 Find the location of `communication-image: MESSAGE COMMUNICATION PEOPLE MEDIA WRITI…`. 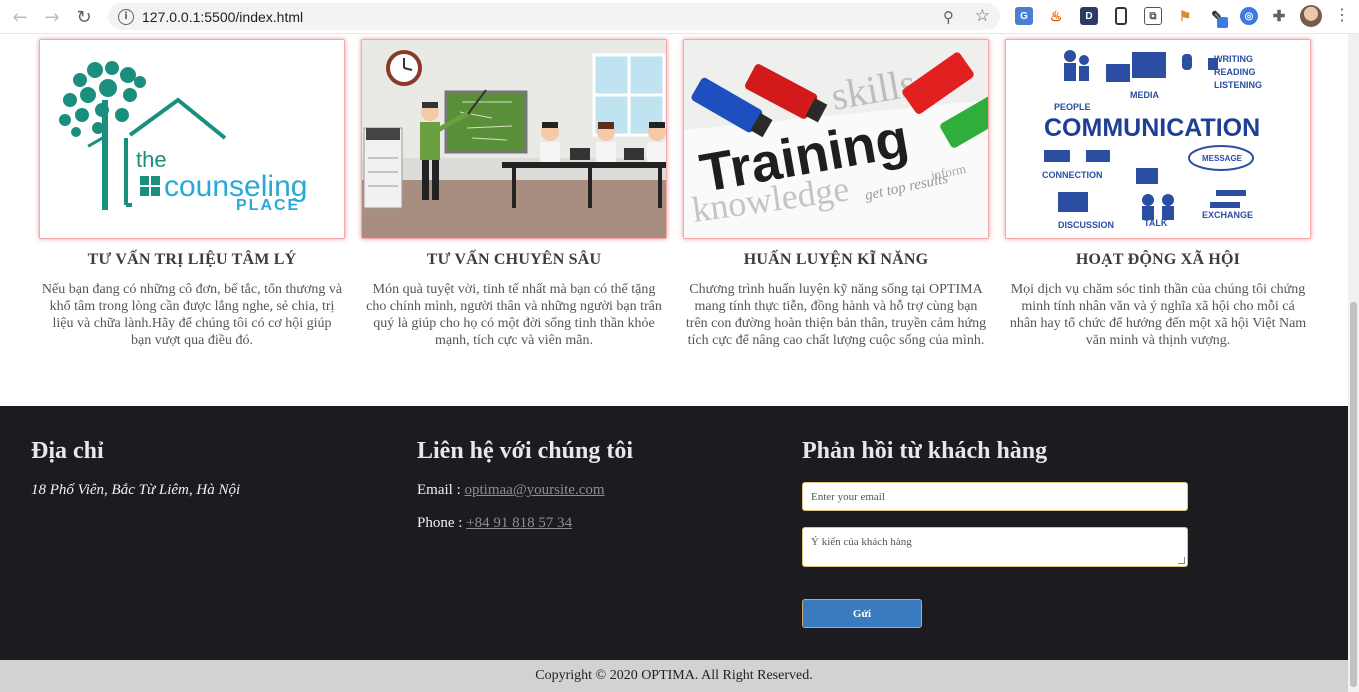

communication-image: MESSAGE COMMUNICATION PEOPLE MEDIA WRITI… is located at coordinates (1158, 139).